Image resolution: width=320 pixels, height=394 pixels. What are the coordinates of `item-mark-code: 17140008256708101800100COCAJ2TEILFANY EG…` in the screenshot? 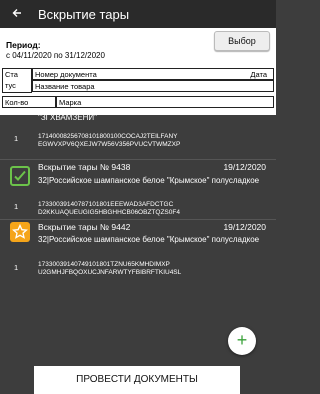 It's located at (154, 141).